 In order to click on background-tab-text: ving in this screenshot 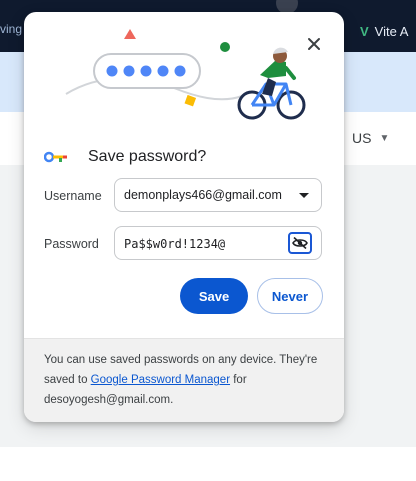, I will do `click(11, 29)`.